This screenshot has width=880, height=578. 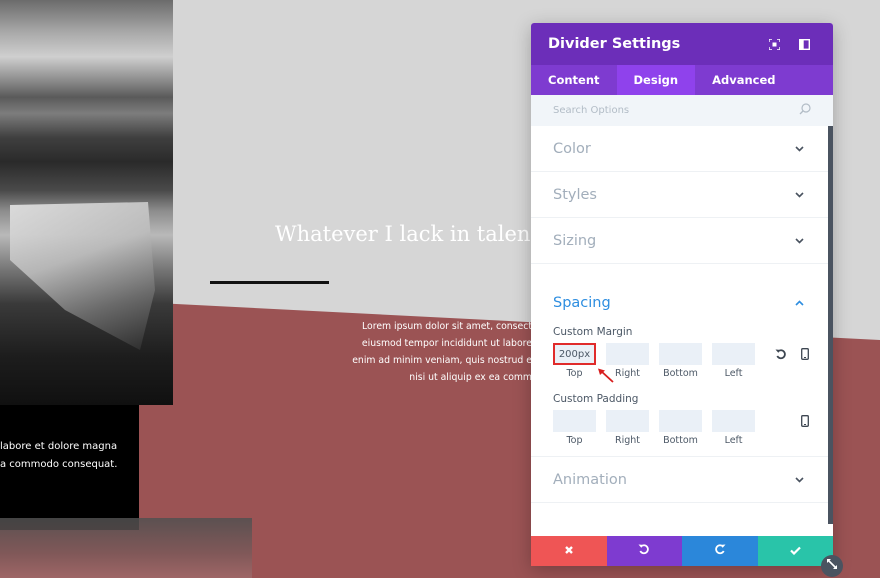 What do you see at coordinates (676, 110) in the screenshot?
I see `search-input` at bounding box center [676, 110].